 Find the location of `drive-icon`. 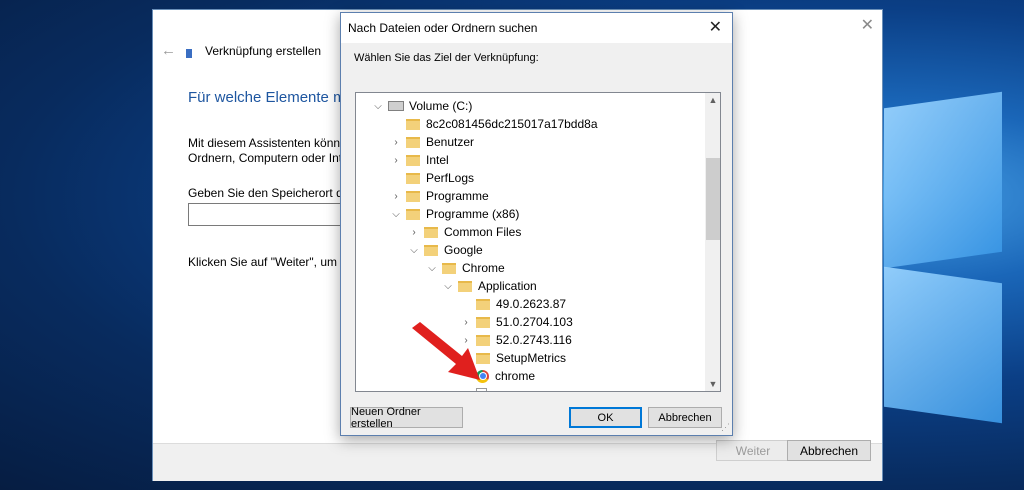

drive-icon is located at coordinates (396, 106).